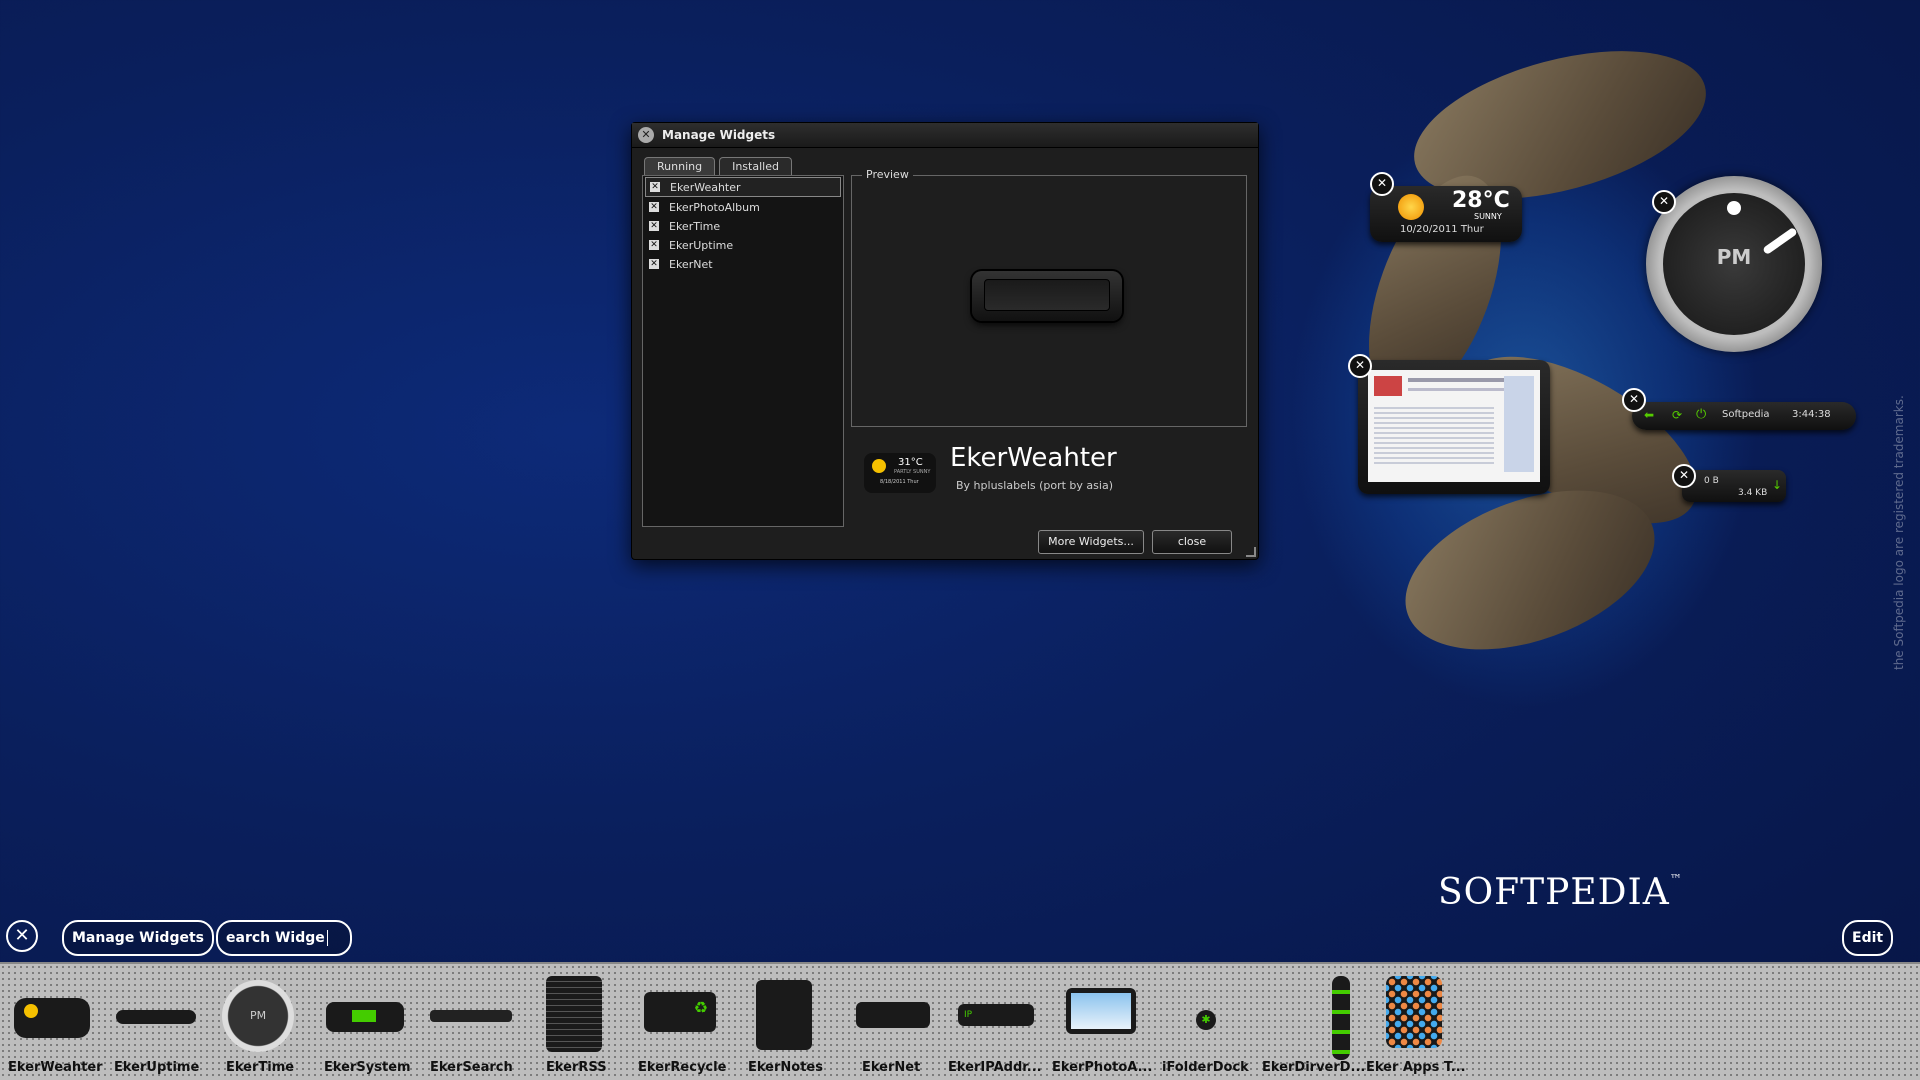 The image size is (1920, 1080). What do you see at coordinates (1753, 493) in the screenshot?
I see `net-download: 3.4 KB` at bounding box center [1753, 493].